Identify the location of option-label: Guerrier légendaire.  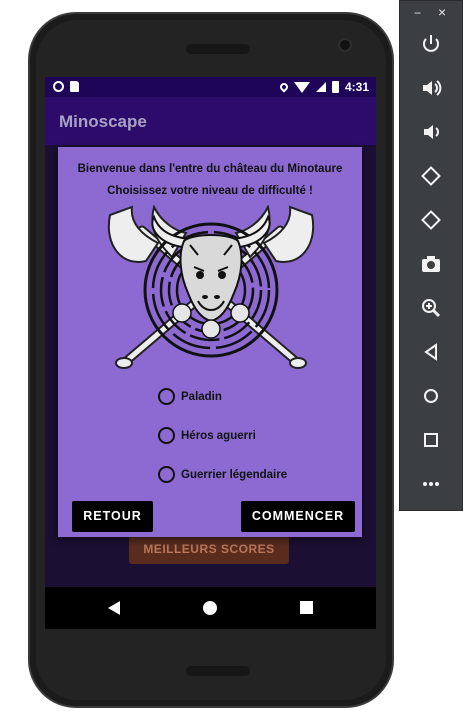
(234, 474).